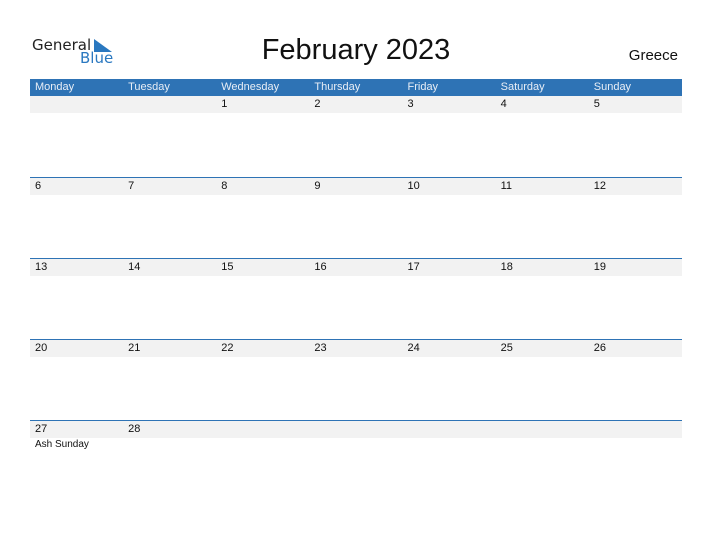  What do you see at coordinates (503, 104) in the screenshot?
I see `day-cell: 4` at bounding box center [503, 104].